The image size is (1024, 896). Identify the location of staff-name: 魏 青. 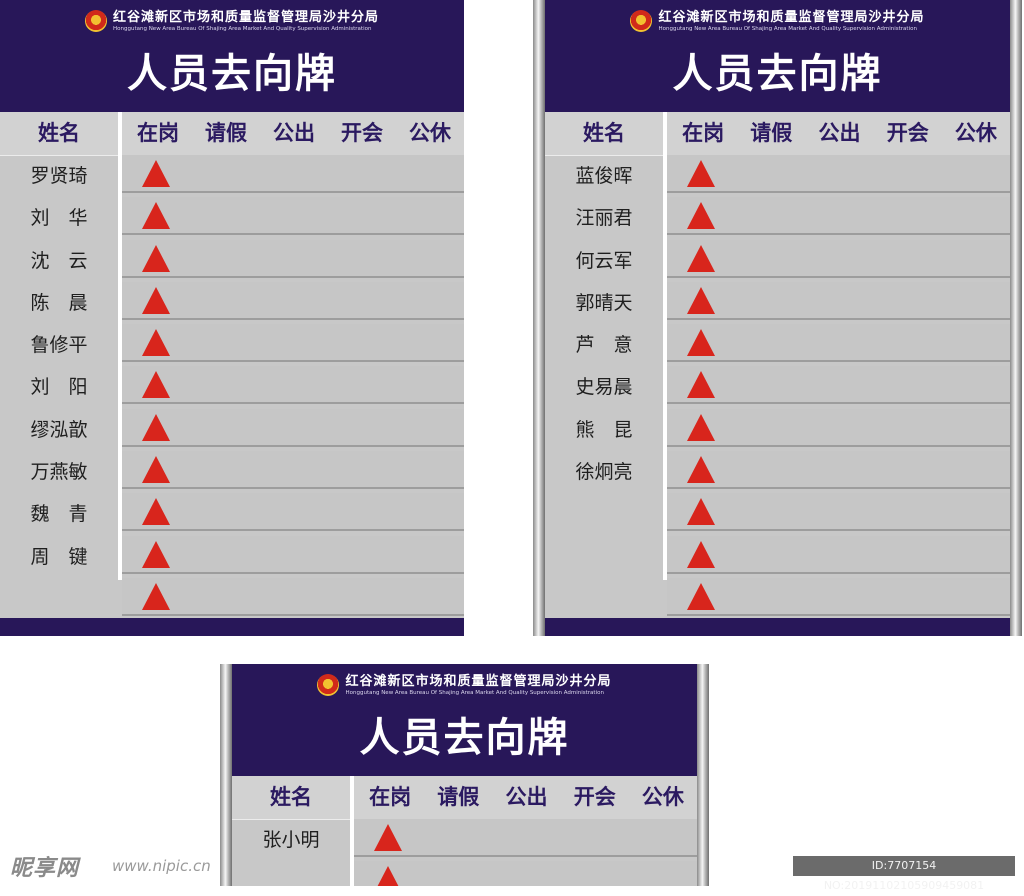
(59, 514).